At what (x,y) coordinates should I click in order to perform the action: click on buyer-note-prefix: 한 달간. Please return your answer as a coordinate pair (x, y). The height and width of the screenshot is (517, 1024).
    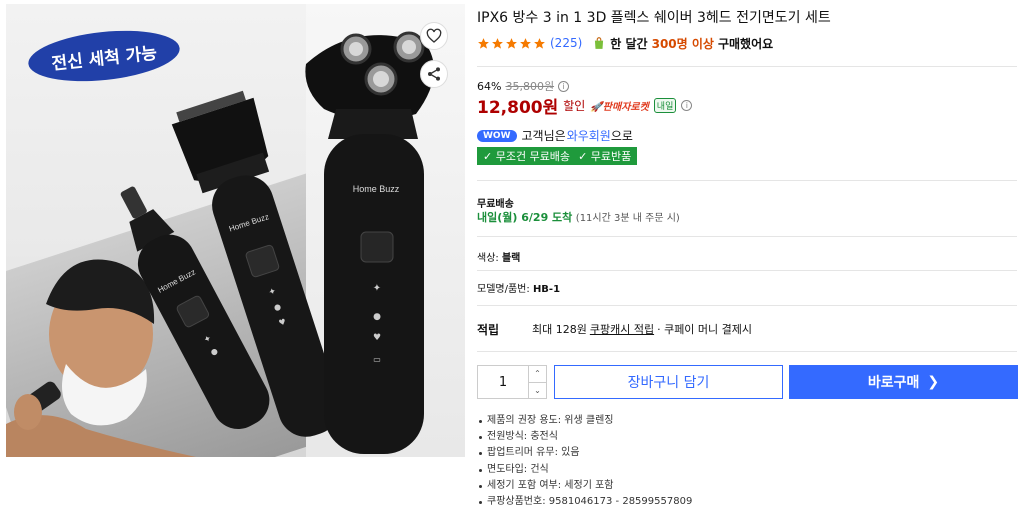
    Looking at the image, I should click on (629, 43).